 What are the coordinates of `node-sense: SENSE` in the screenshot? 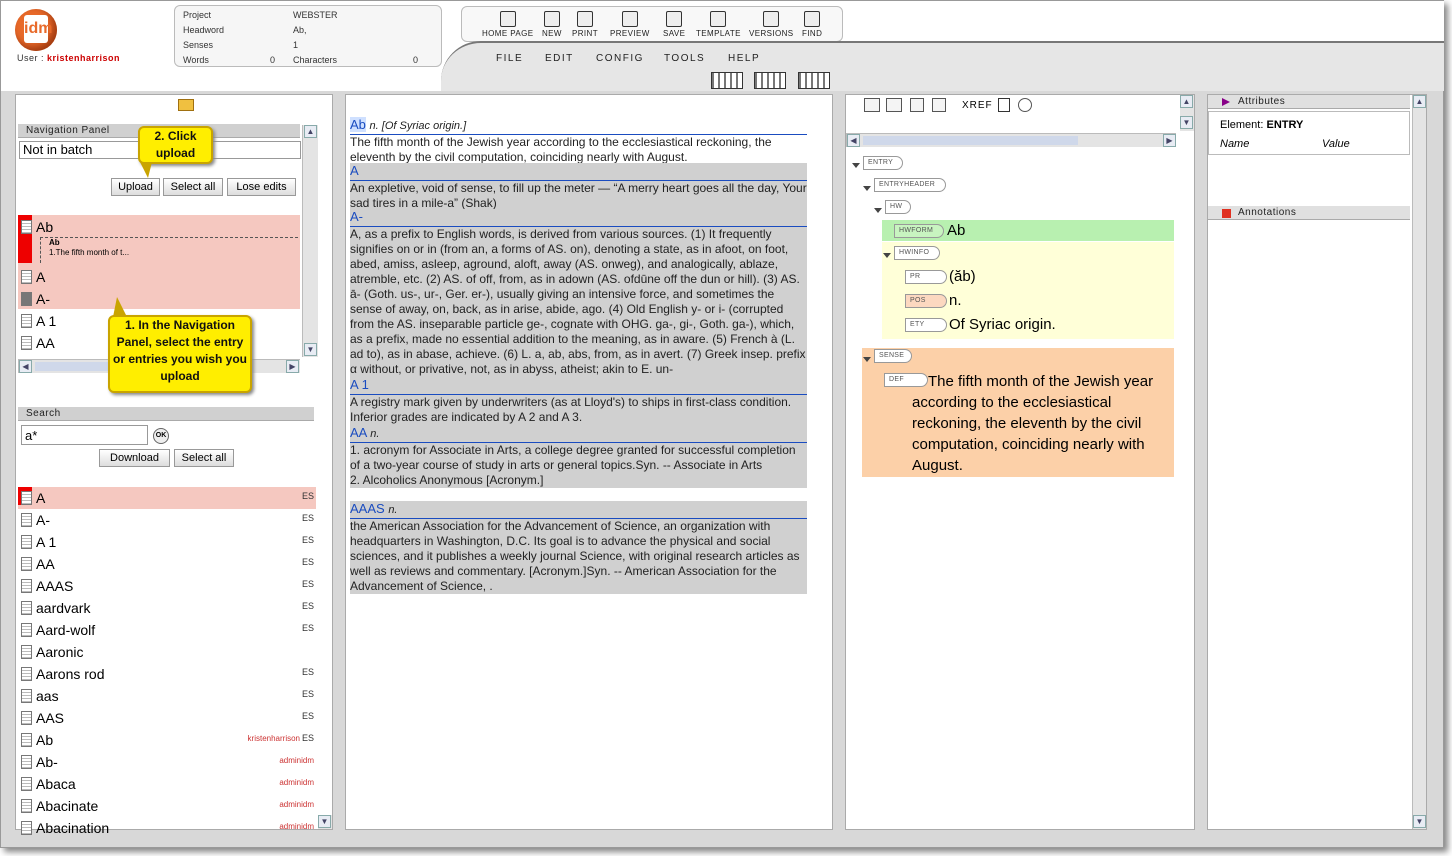 It's located at (893, 356).